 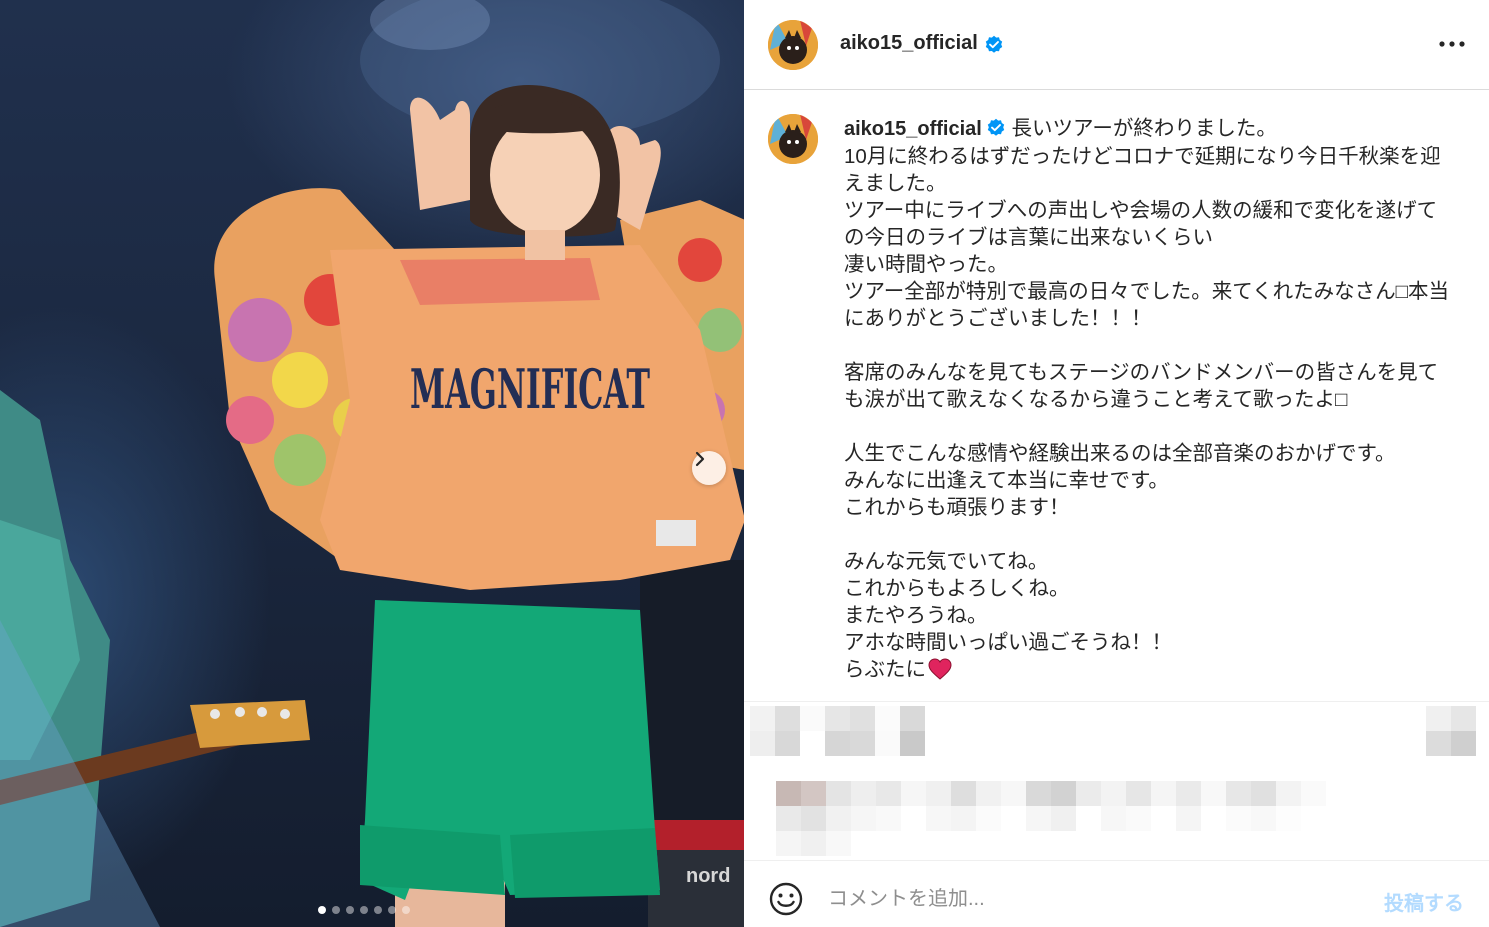 I want to click on carousel-next-button, so click(x=709, y=468).